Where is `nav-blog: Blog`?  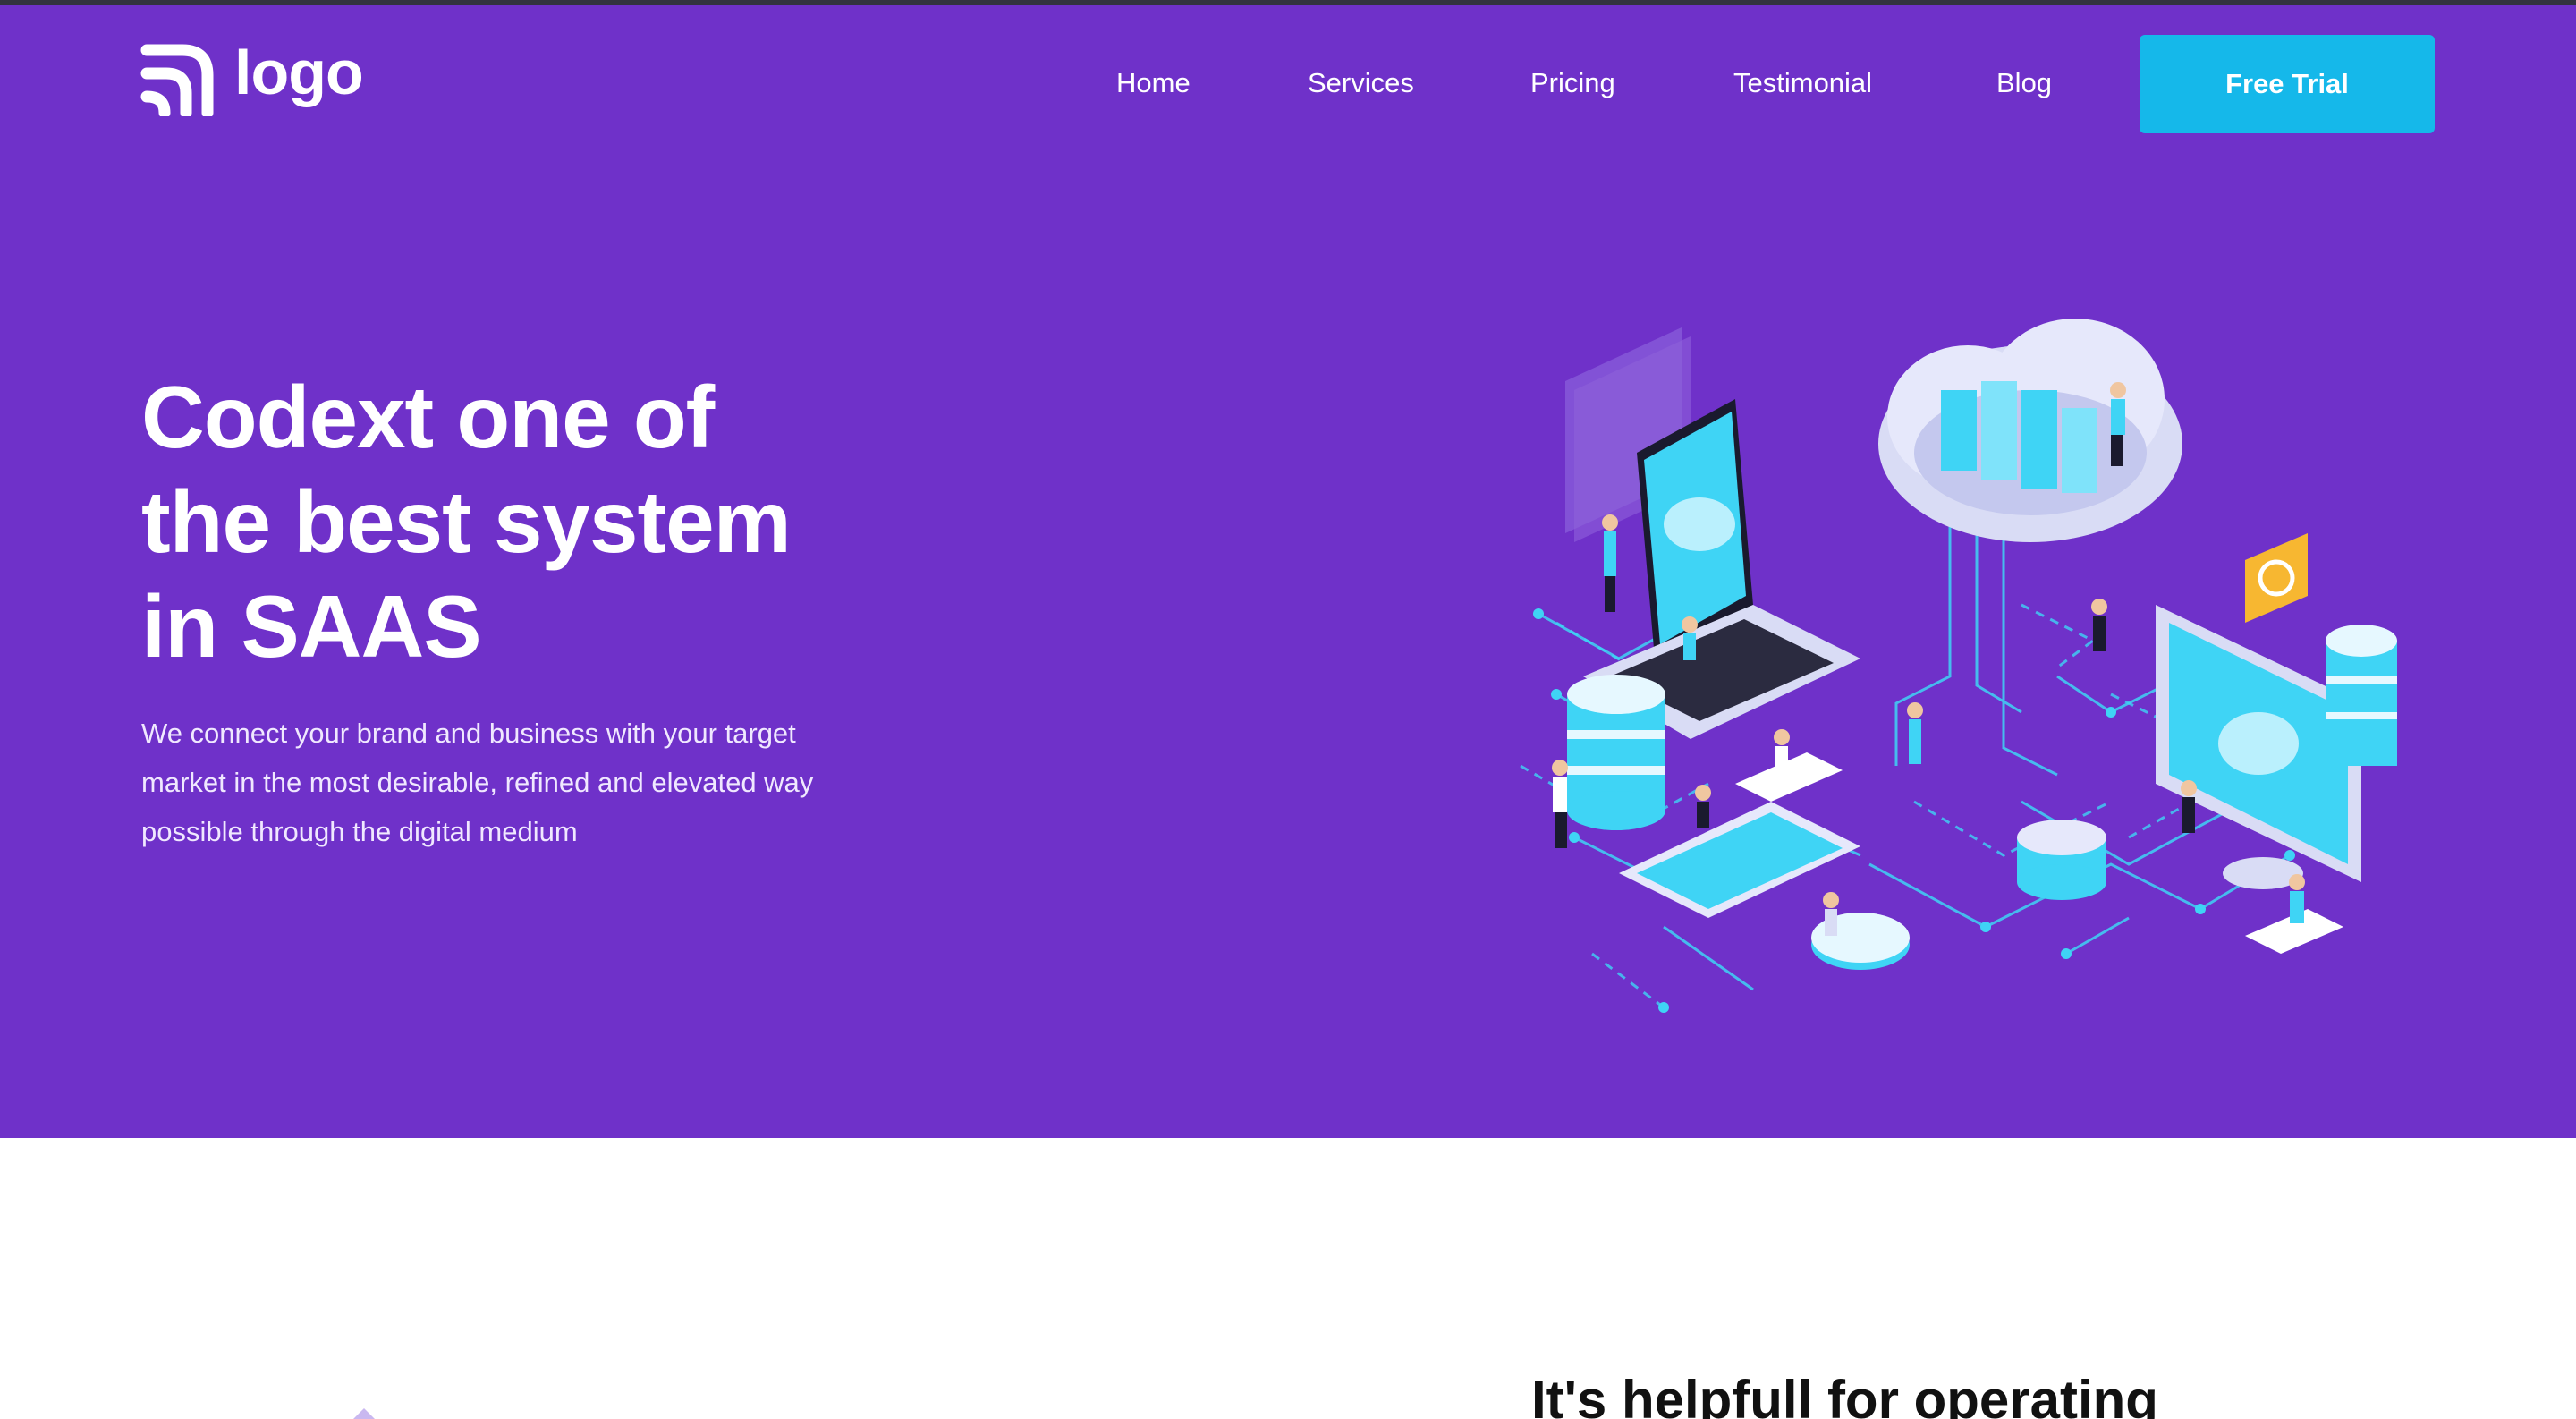
nav-blog: Blog is located at coordinates (2024, 83).